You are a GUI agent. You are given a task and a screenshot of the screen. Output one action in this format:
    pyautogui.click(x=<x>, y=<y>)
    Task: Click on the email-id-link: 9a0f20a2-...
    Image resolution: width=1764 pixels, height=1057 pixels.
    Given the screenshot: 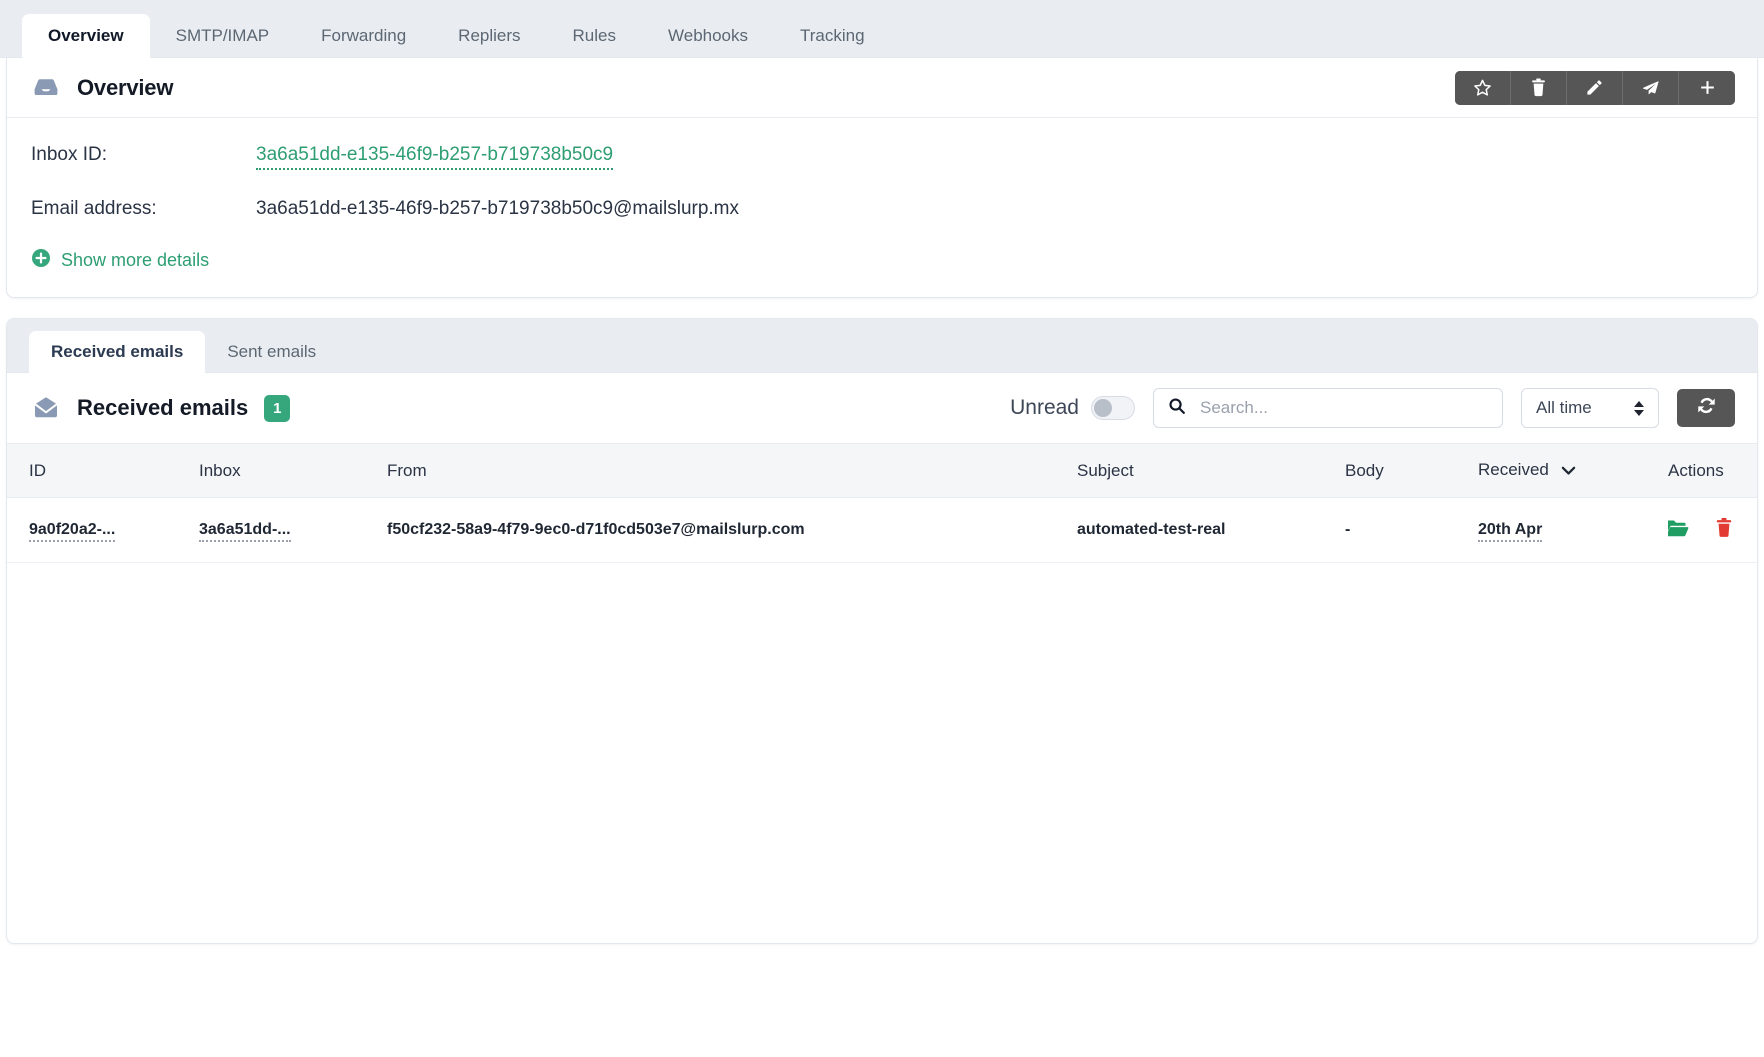 What is the action you would take?
    pyautogui.click(x=72, y=531)
    